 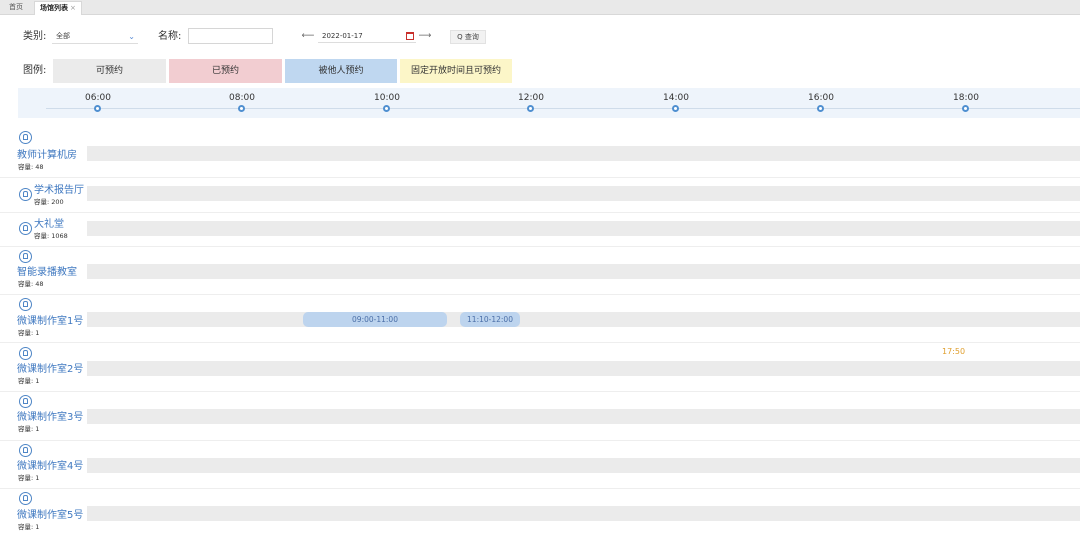 What do you see at coordinates (242, 98) in the screenshot?
I see `time-tick: 08:00` at bounding box center [242, 98].